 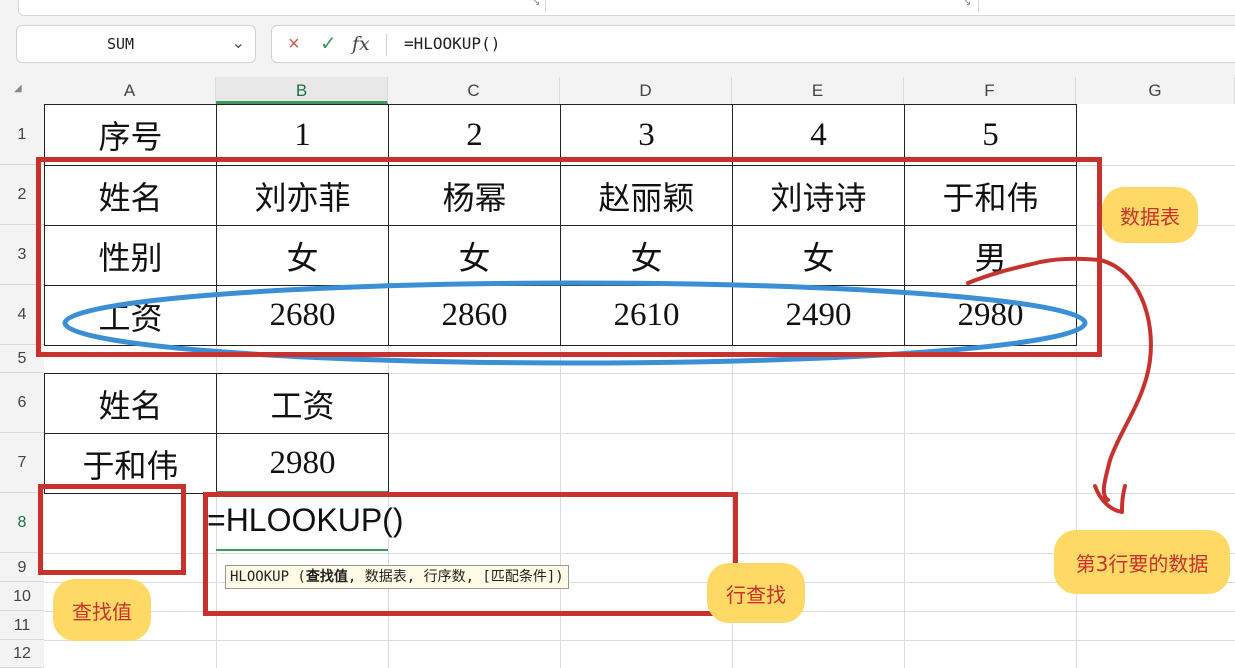 I want to click on label-data-table: 数据表, so click(x=1150, y=215).